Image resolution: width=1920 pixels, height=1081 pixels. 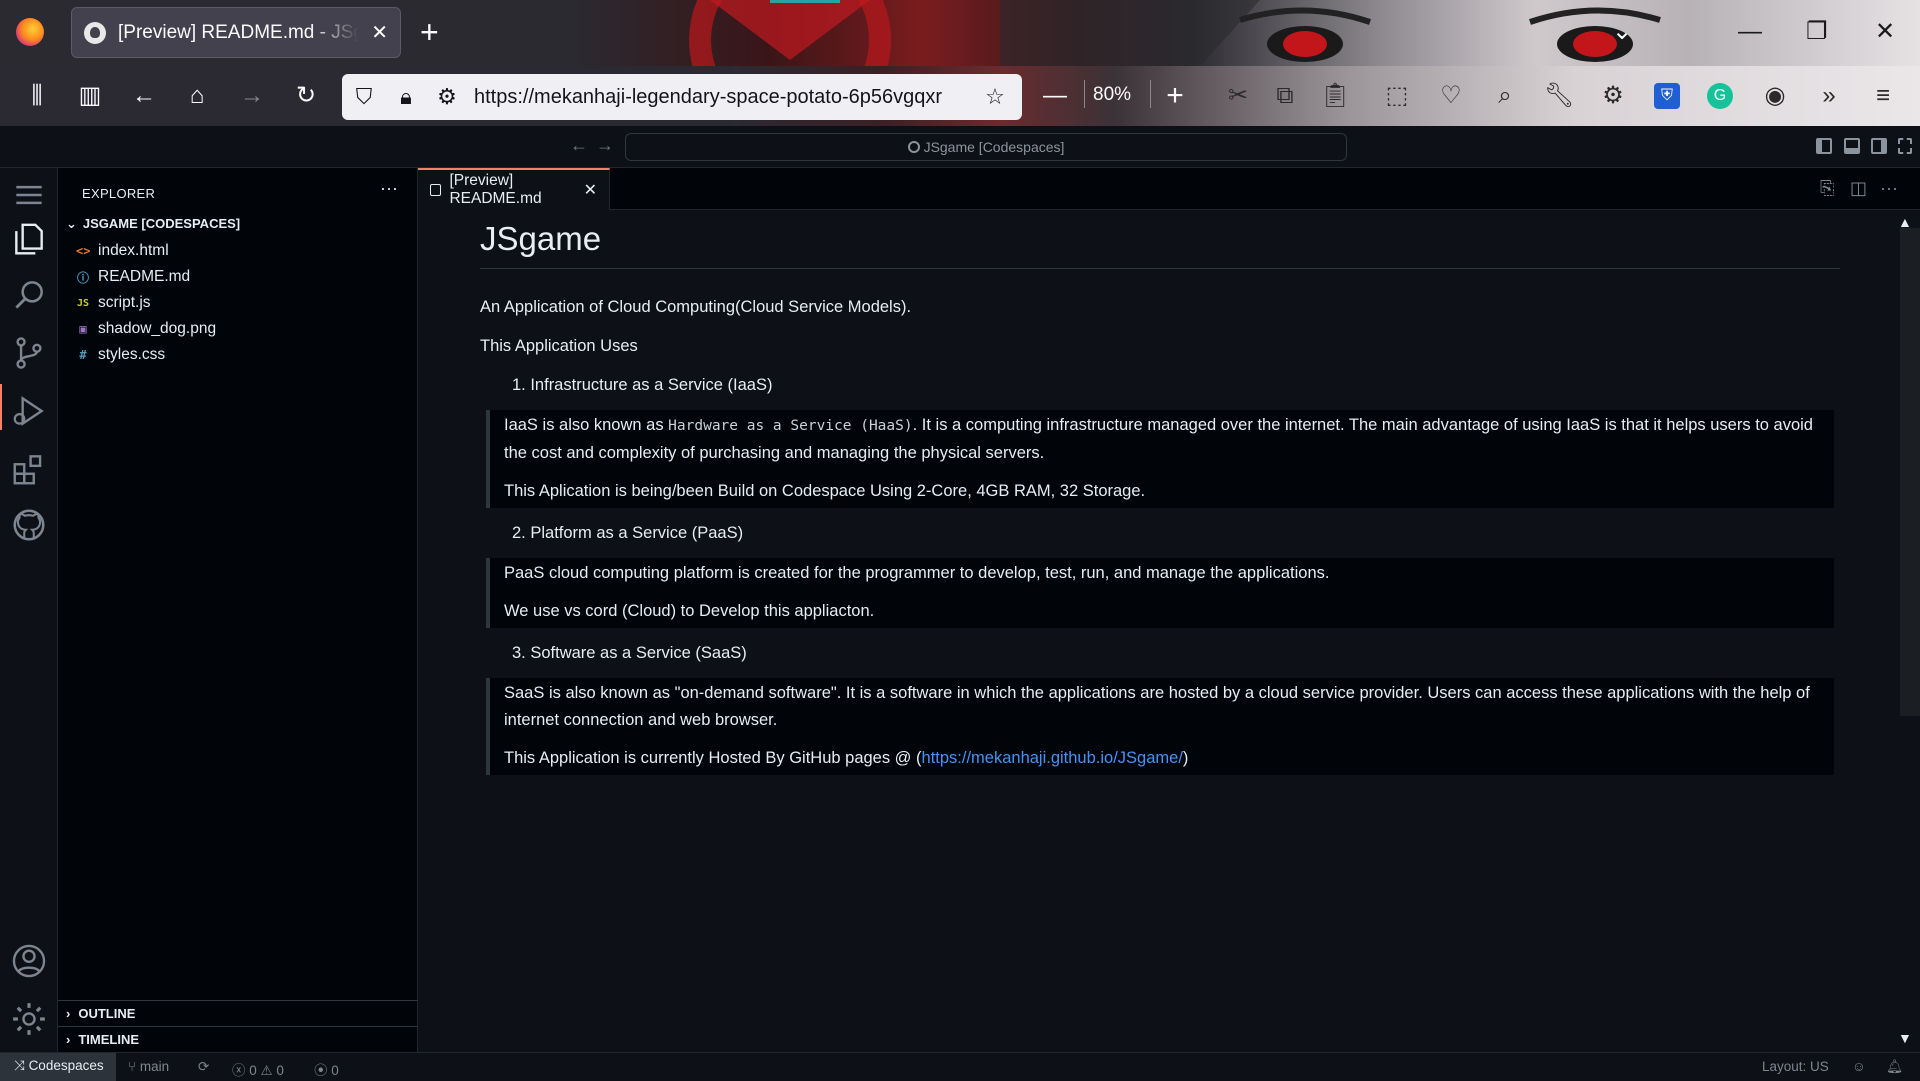 What do you see at coordinates (514, 189) in the screenshot?
I see `editor-tab-readme-preview: [Preview] README.md ✕` at bounding box center [514, 189].